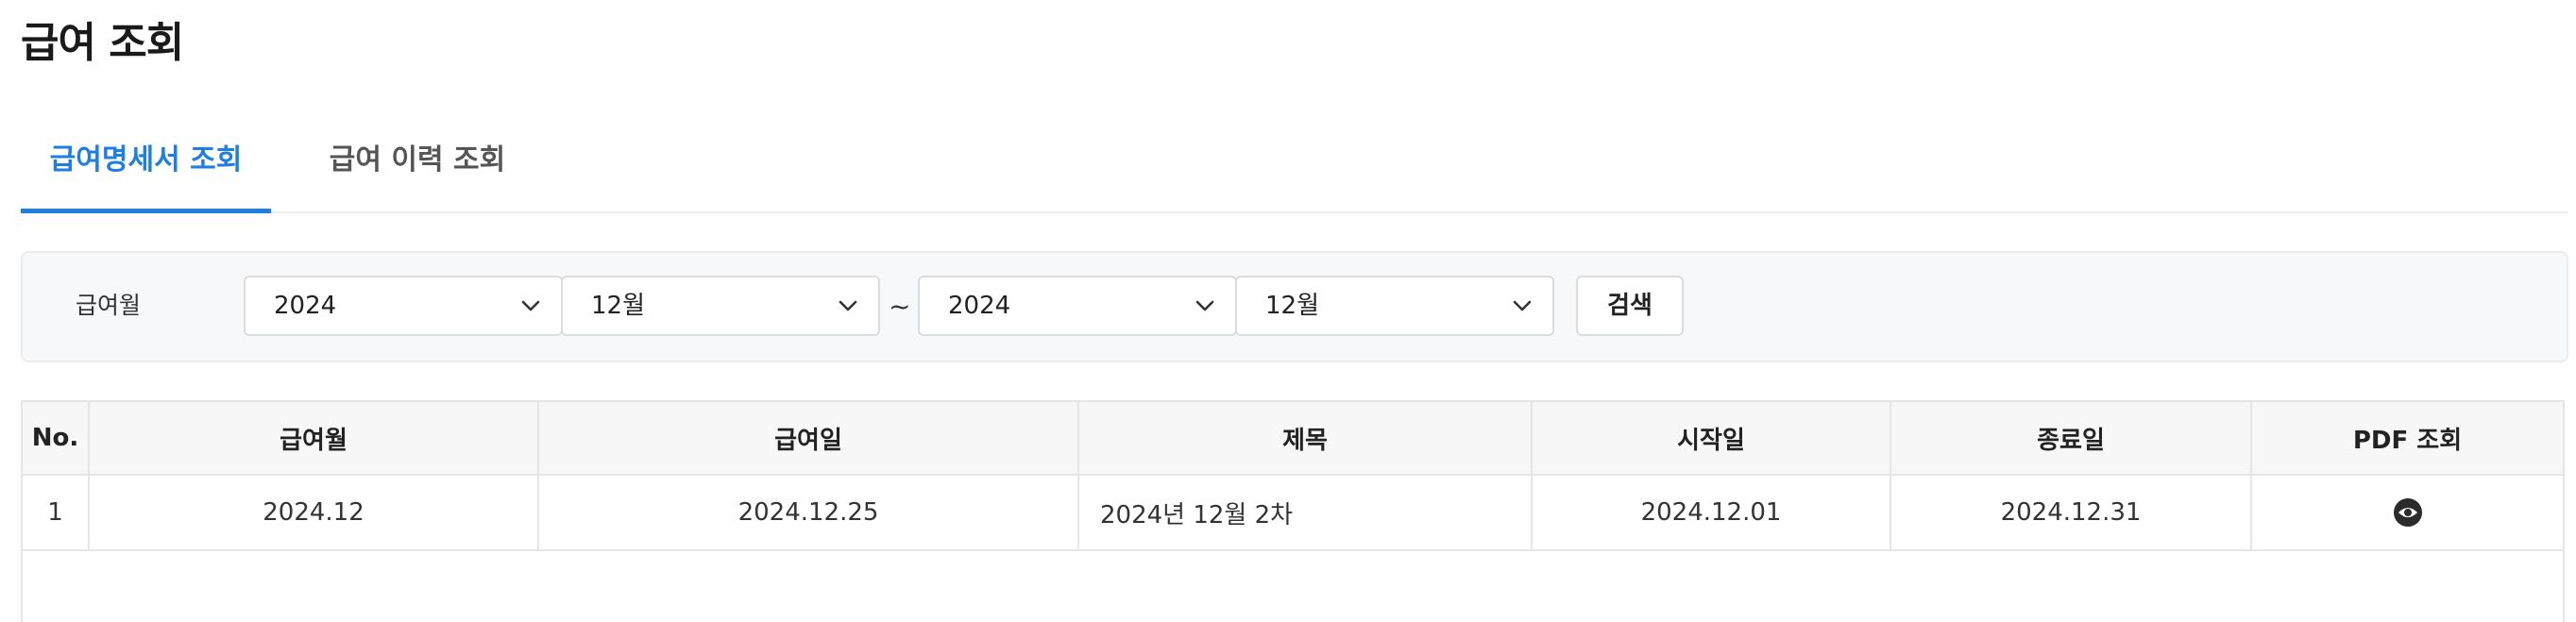  What do you see at coordinates (1305, 513) in the screenshot?
I see `cell-title: 2024년 12월 2차` at bounding box center [1305, 513].